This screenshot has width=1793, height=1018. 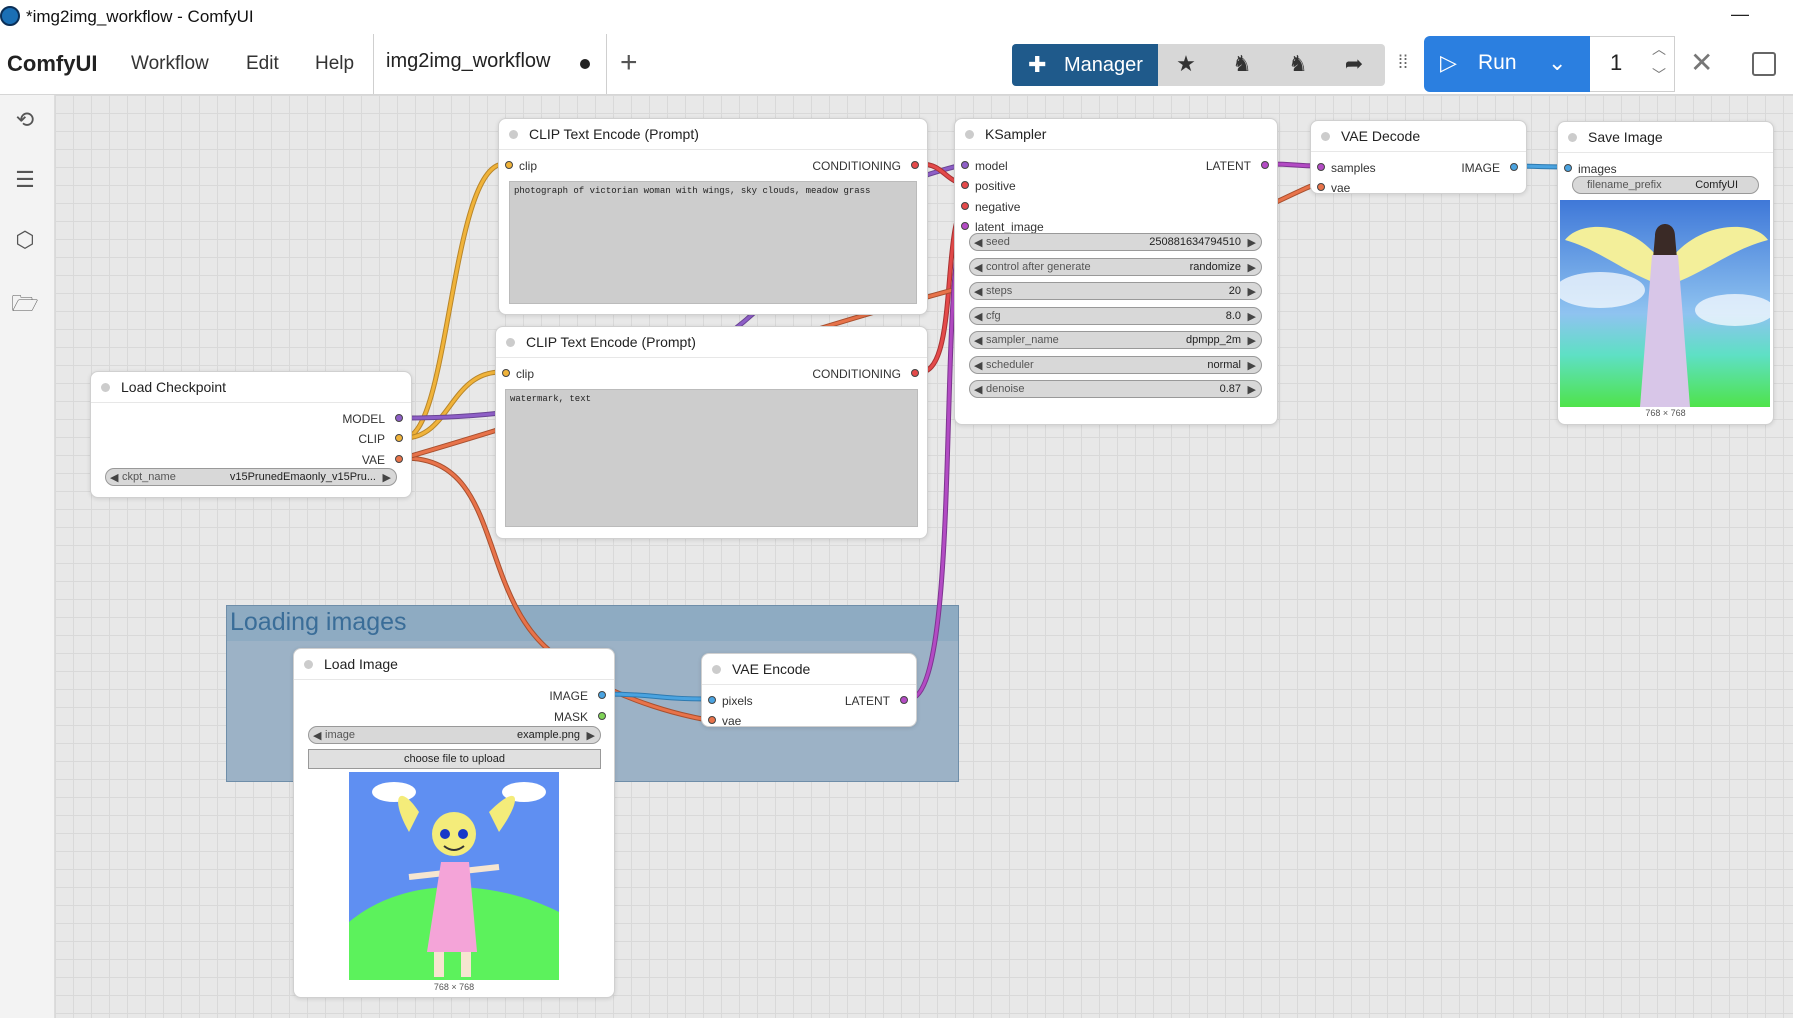 I want to click on star-icon: ★, so click(x=1186, y=64).